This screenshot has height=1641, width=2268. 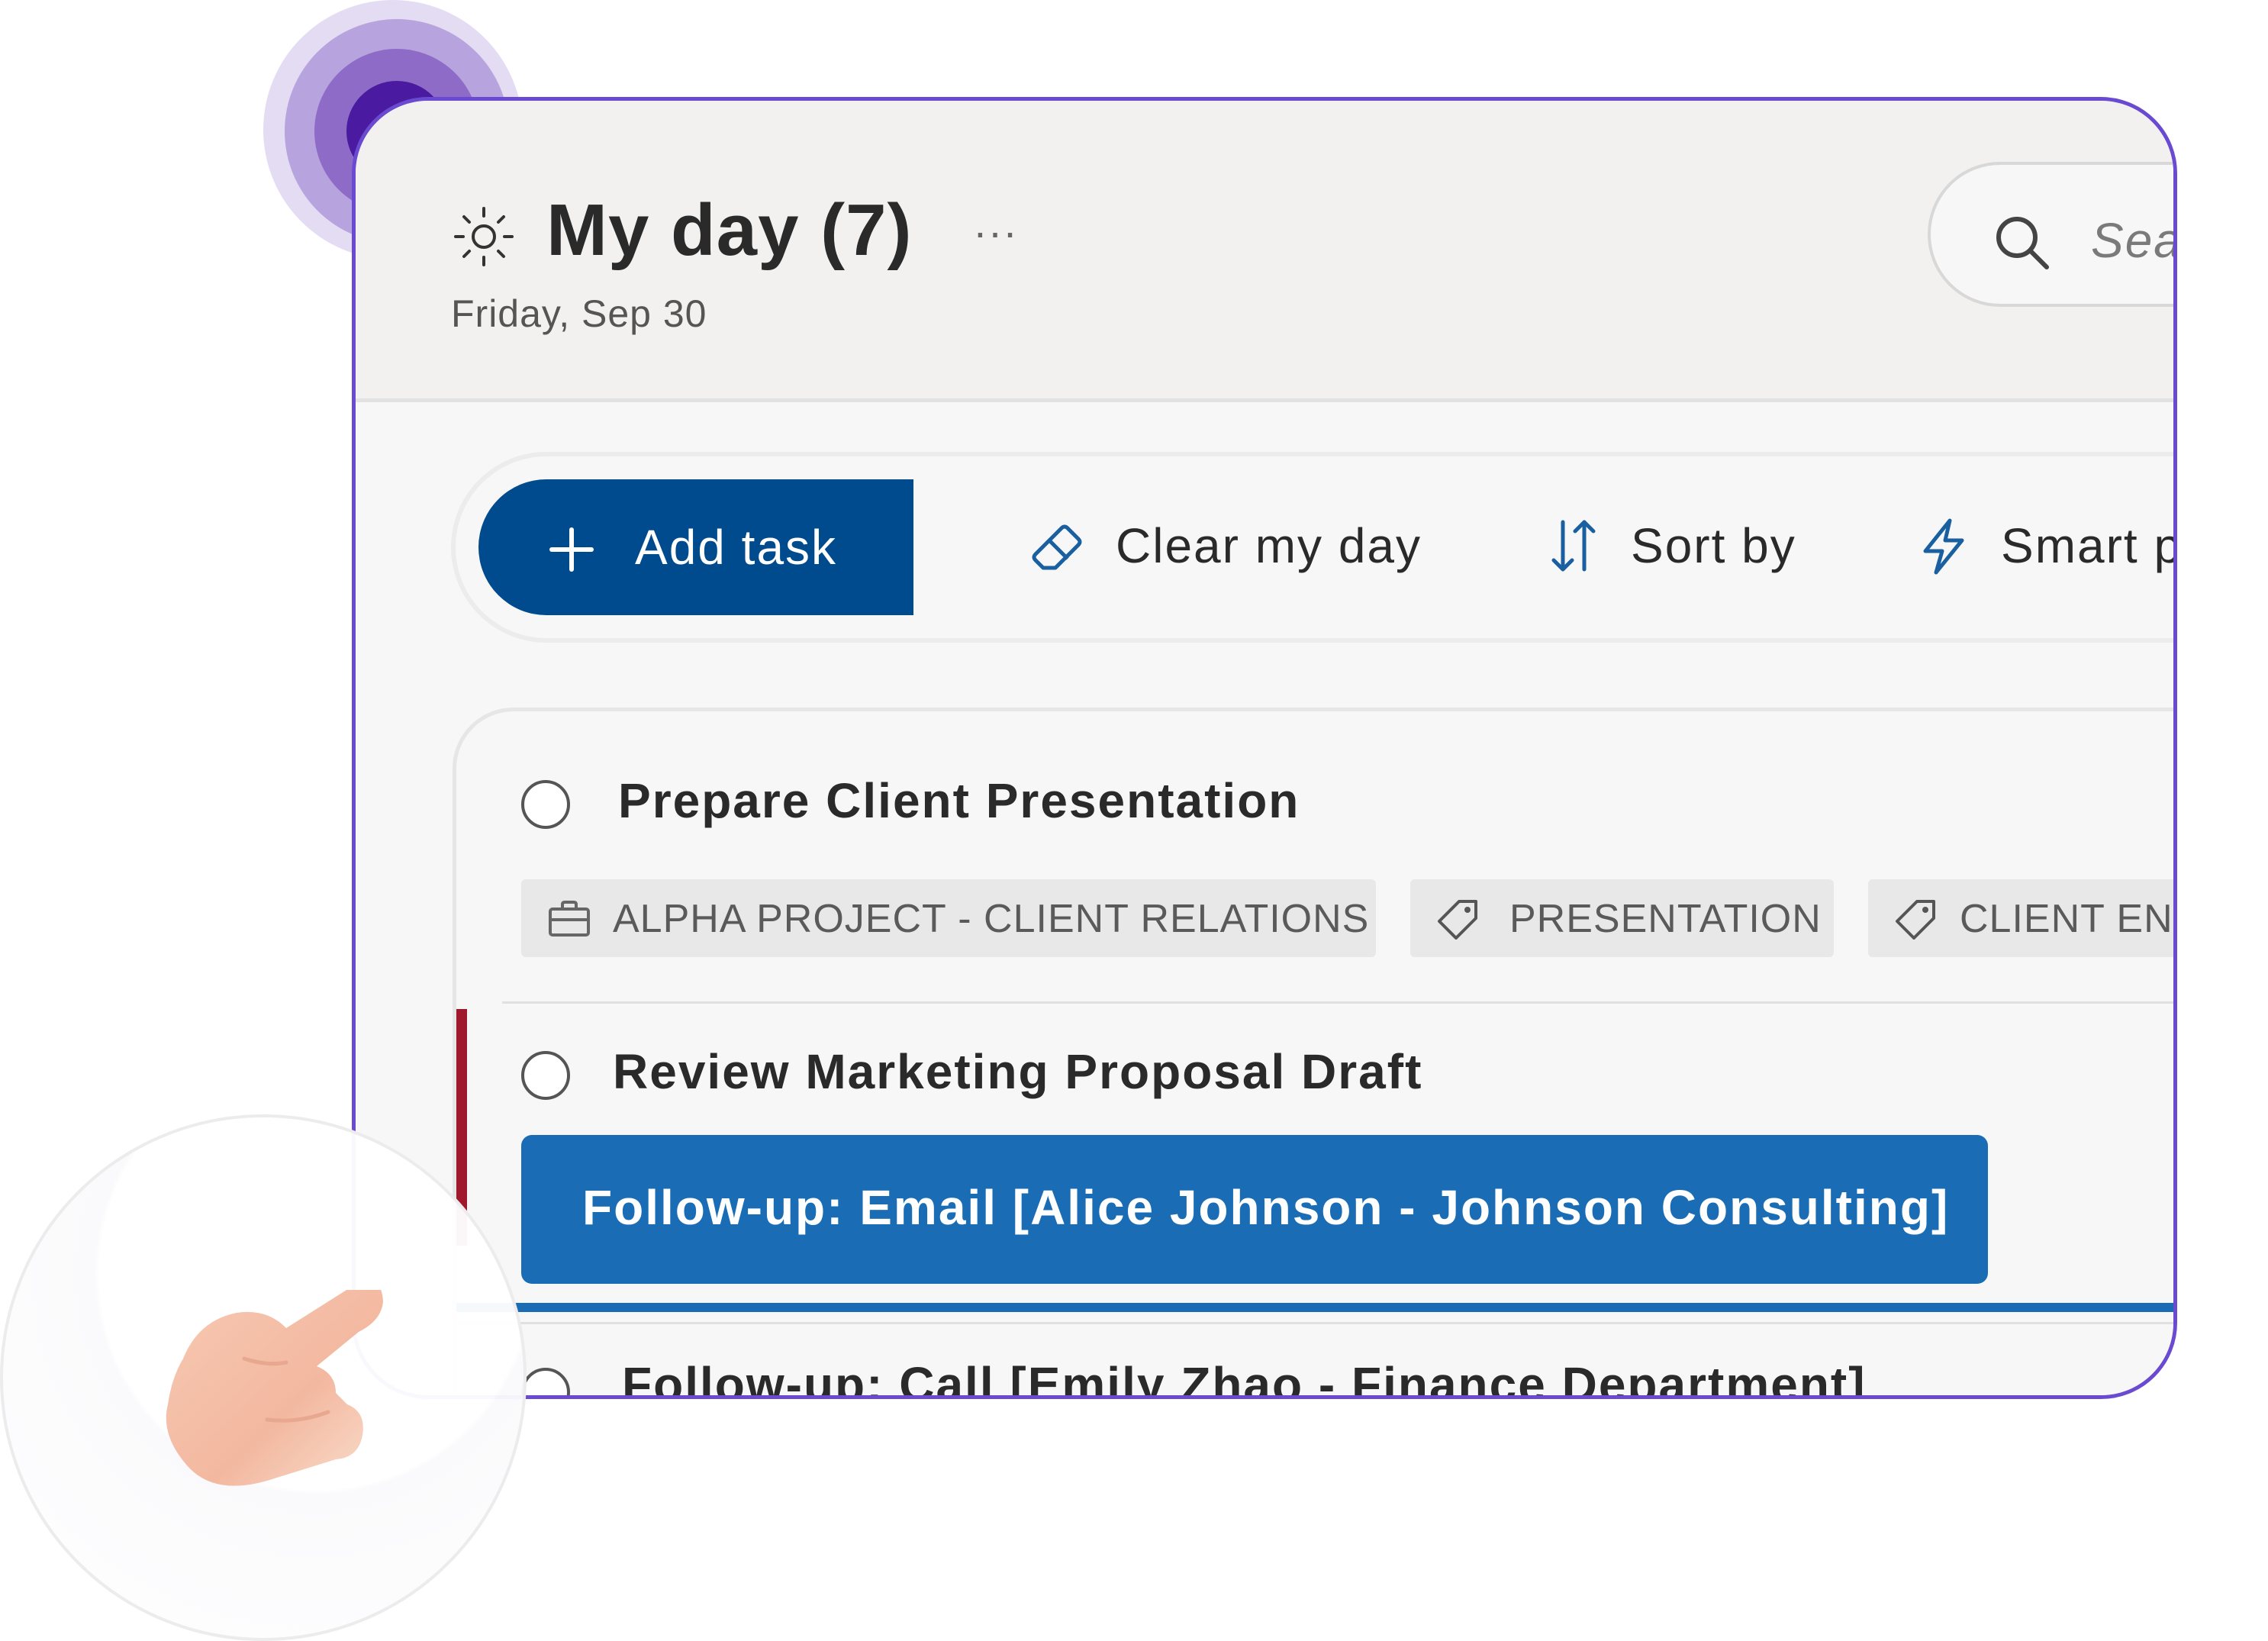 I want to click on project-tag: ALPHA PROJECT - CLIENT RELATIONS, so click(x=948, y=918).